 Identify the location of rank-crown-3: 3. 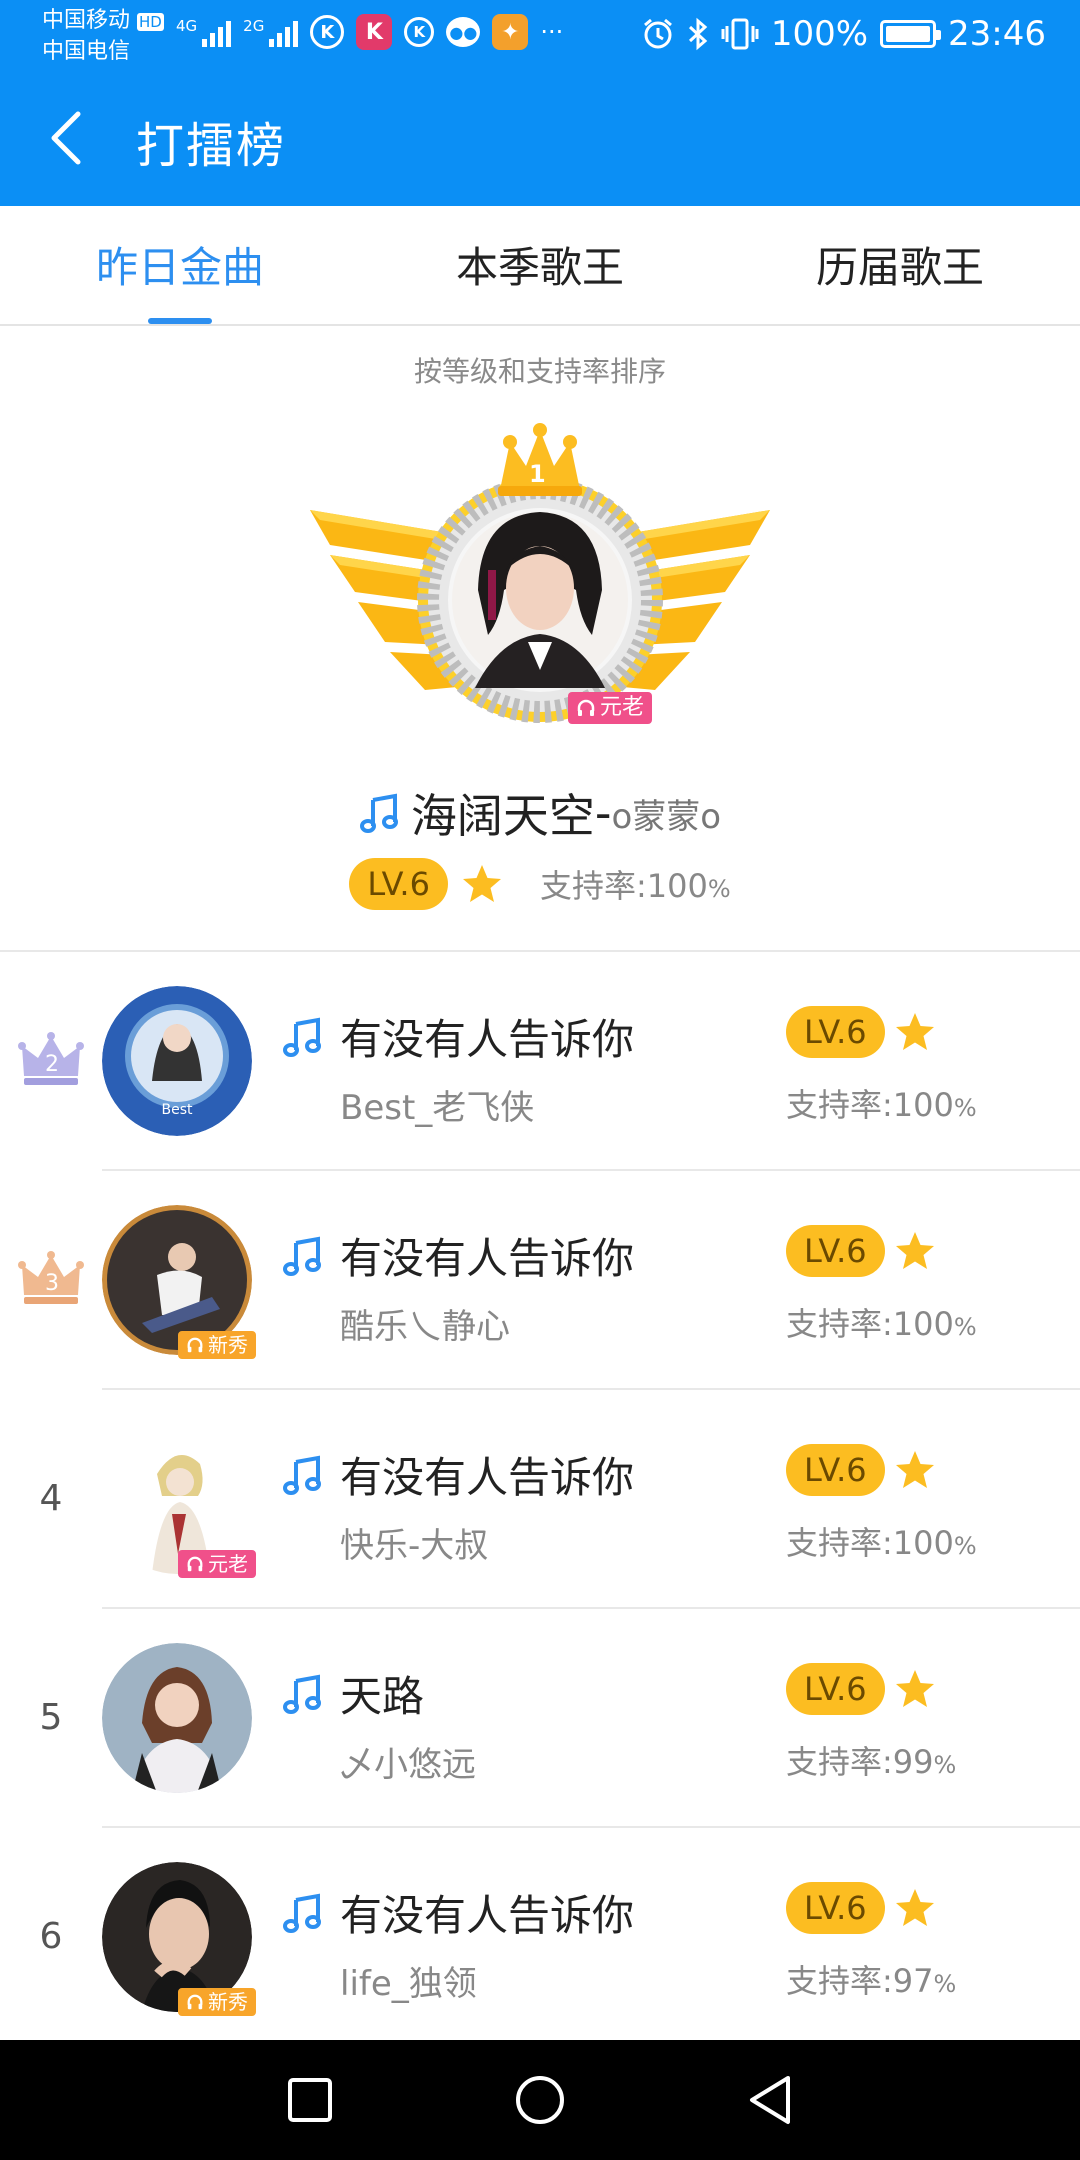
(51, 1279).